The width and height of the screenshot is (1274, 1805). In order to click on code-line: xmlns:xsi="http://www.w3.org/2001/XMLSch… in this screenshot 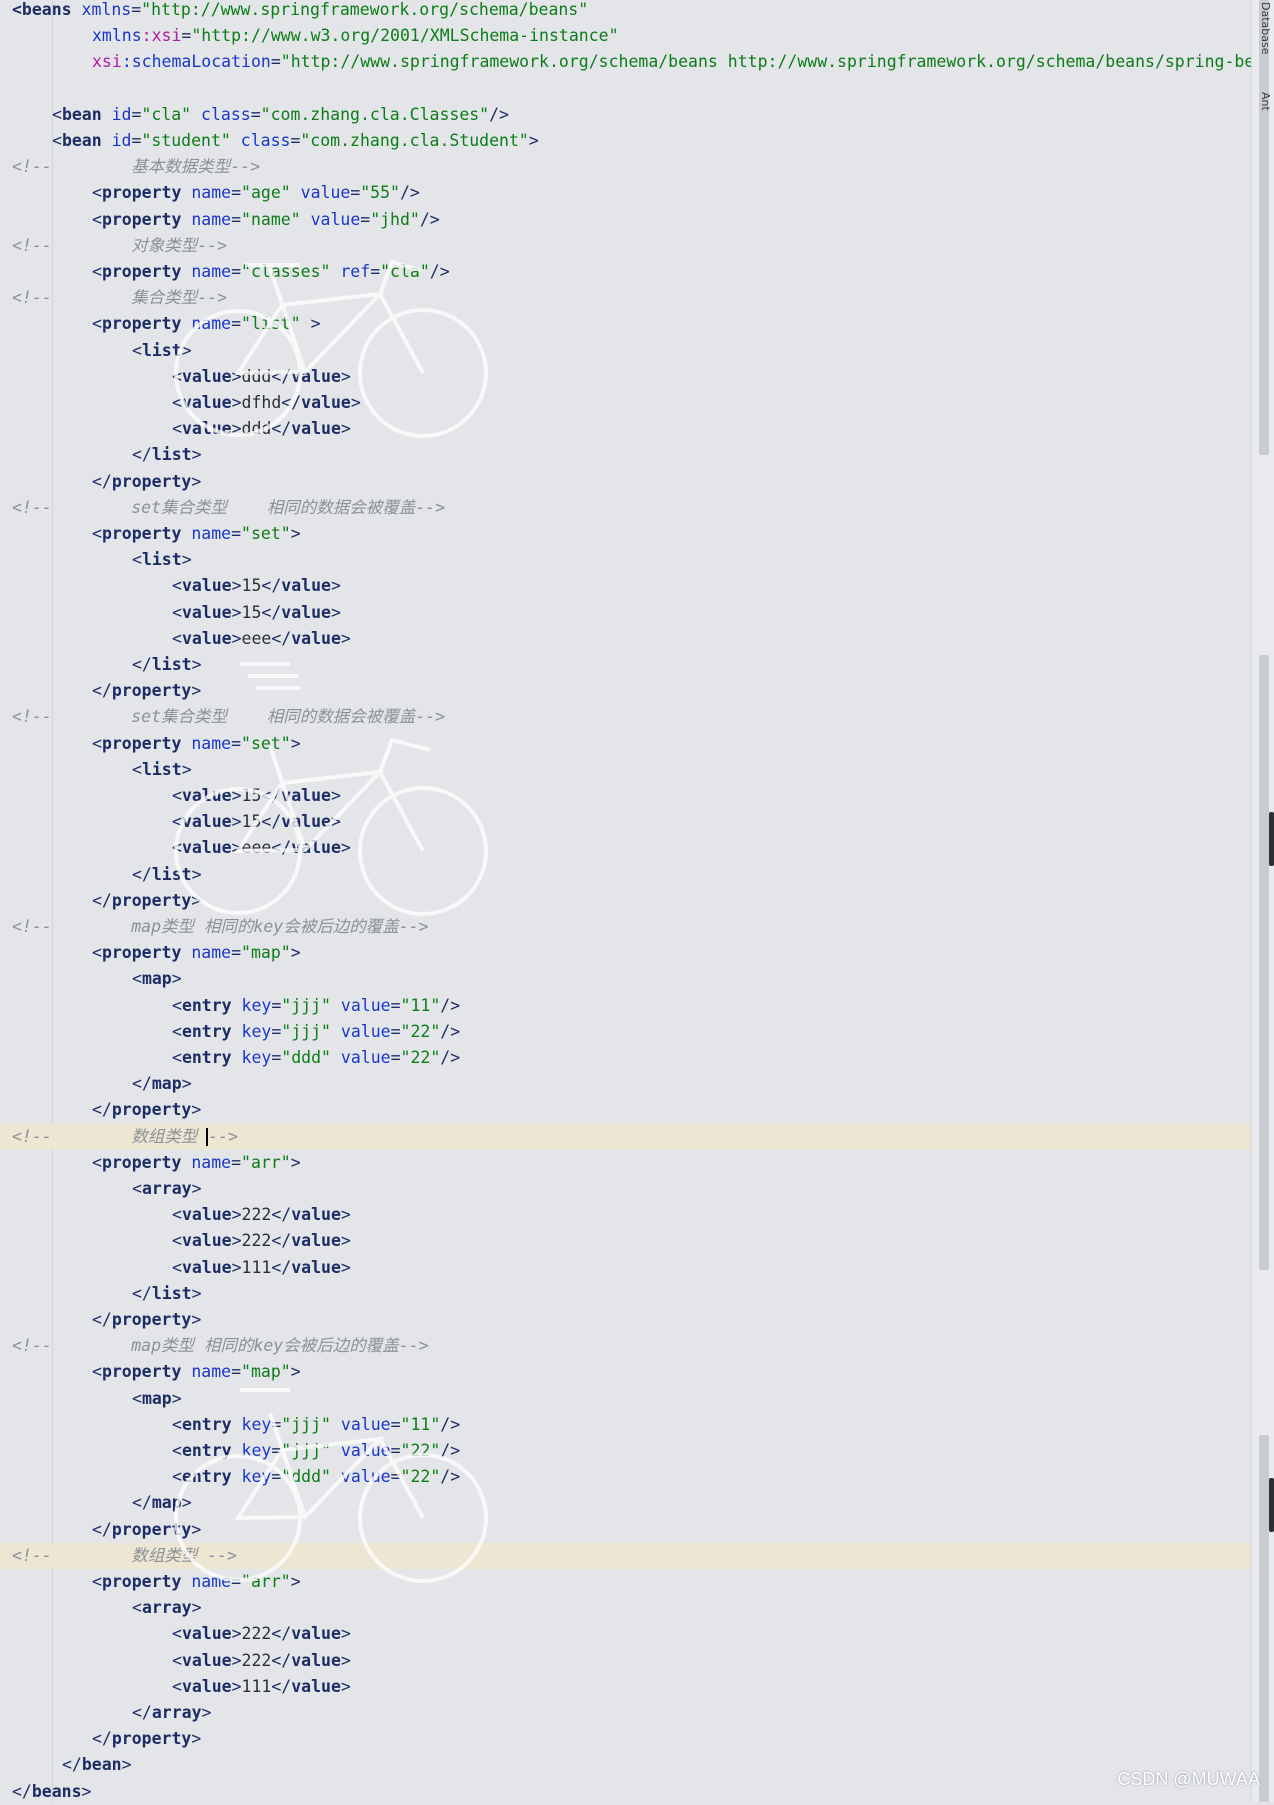, I will do `click(629, 36)`.